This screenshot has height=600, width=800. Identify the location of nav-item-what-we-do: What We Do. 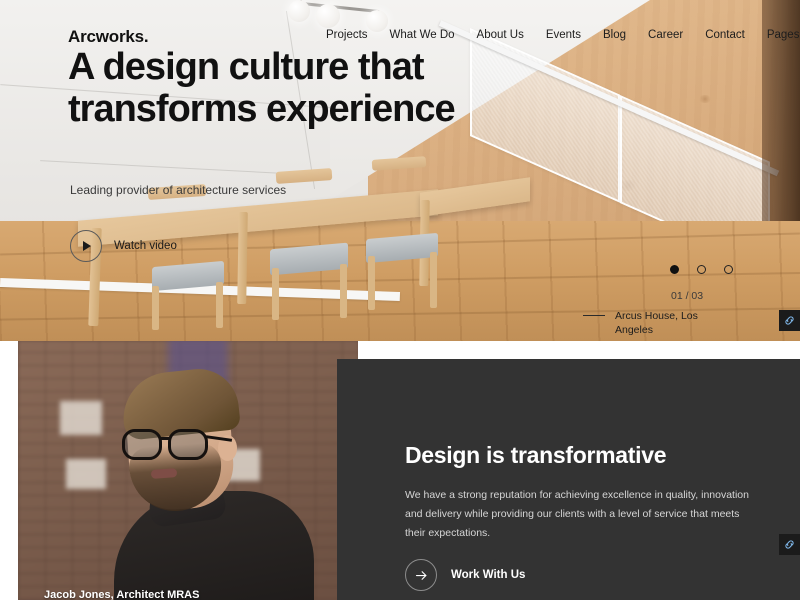
(422, 35).